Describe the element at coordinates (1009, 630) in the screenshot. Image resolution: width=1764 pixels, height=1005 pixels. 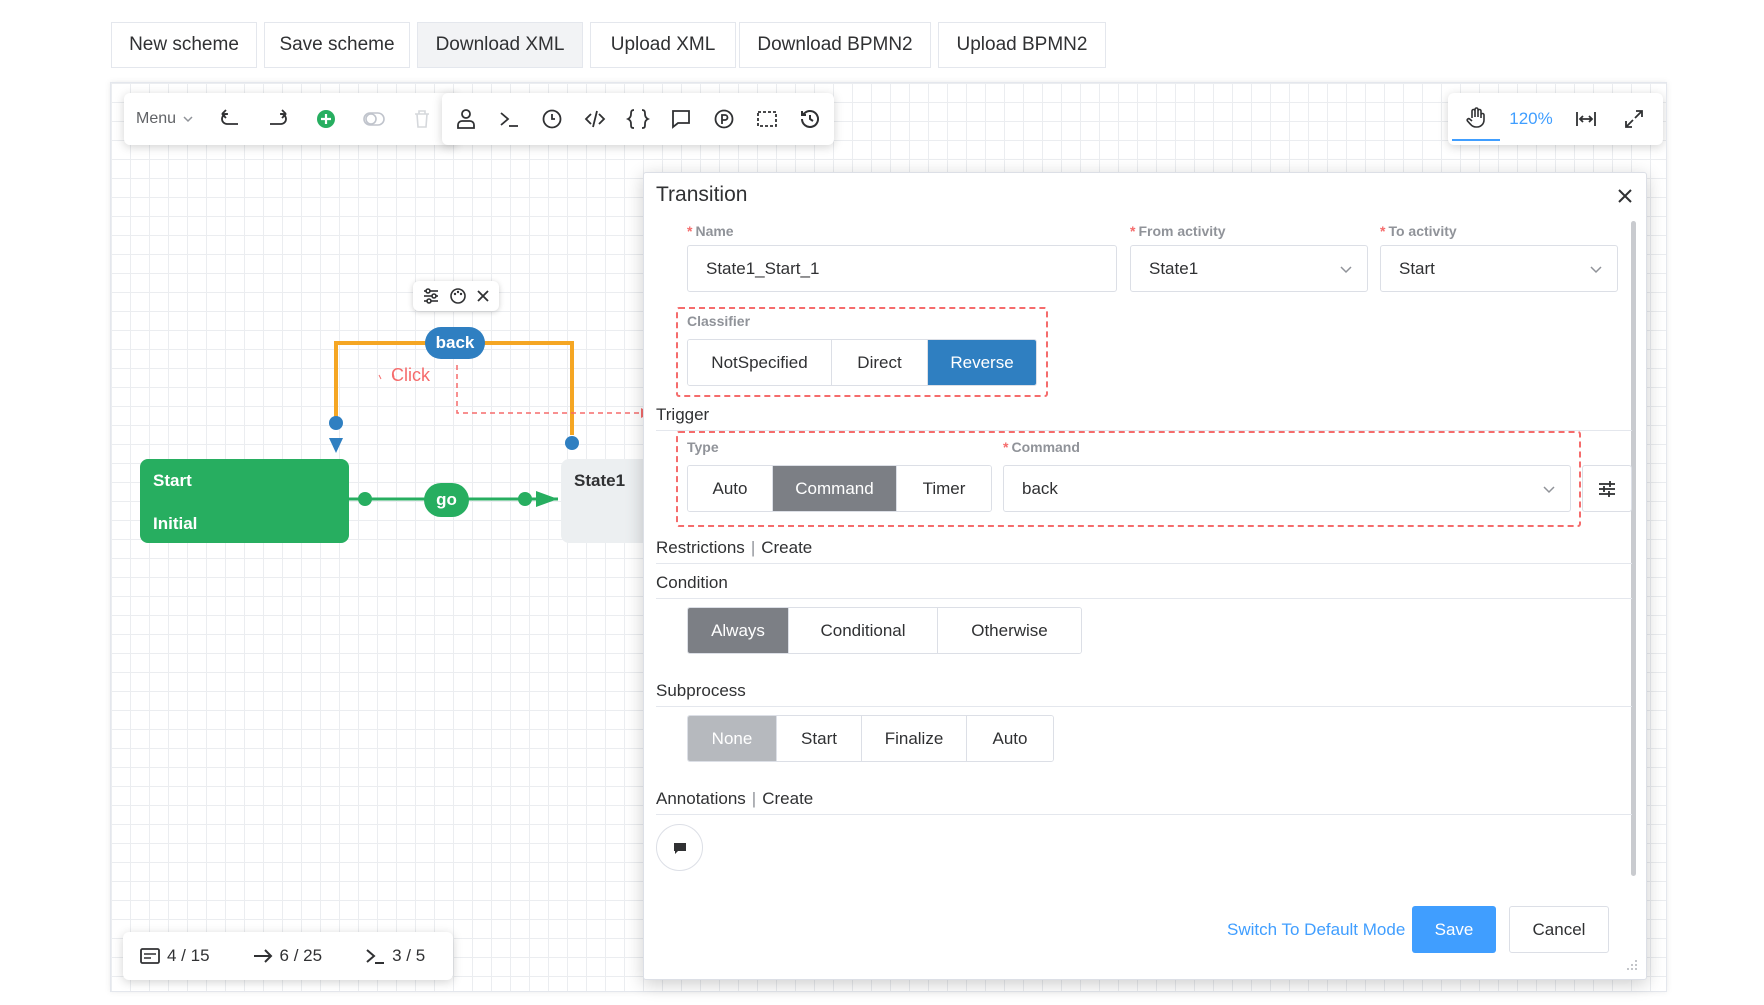
I see `condition-otherwise: Otherwise` at that location.